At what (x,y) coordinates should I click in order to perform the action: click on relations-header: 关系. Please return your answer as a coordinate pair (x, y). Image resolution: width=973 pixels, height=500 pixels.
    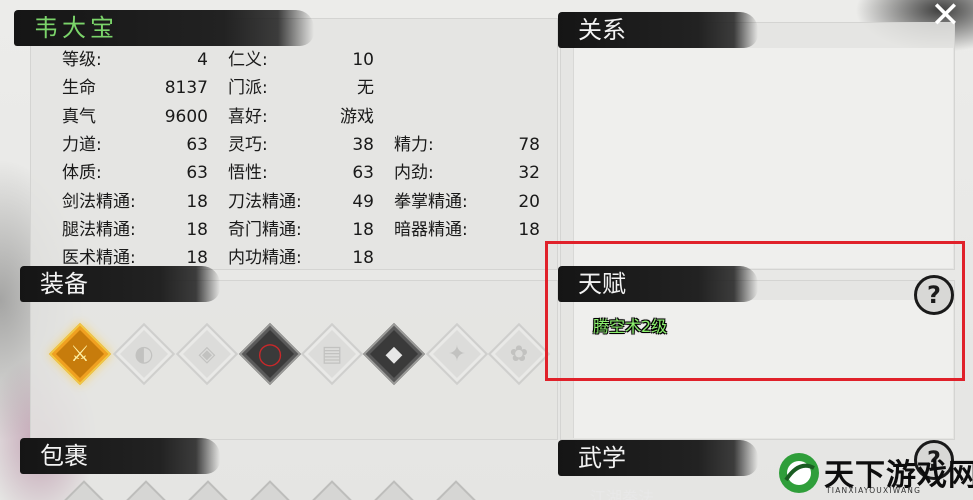
    Looking at the image, I should click on (658, 30).